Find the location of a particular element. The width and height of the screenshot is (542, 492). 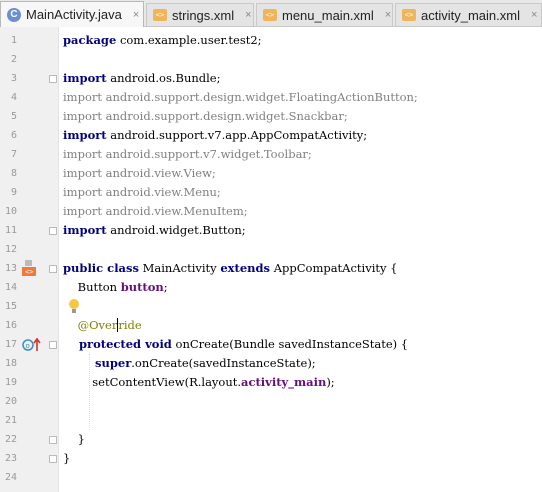

code-line: import android.view.MenuItem; is located at coordinates (155, 211).